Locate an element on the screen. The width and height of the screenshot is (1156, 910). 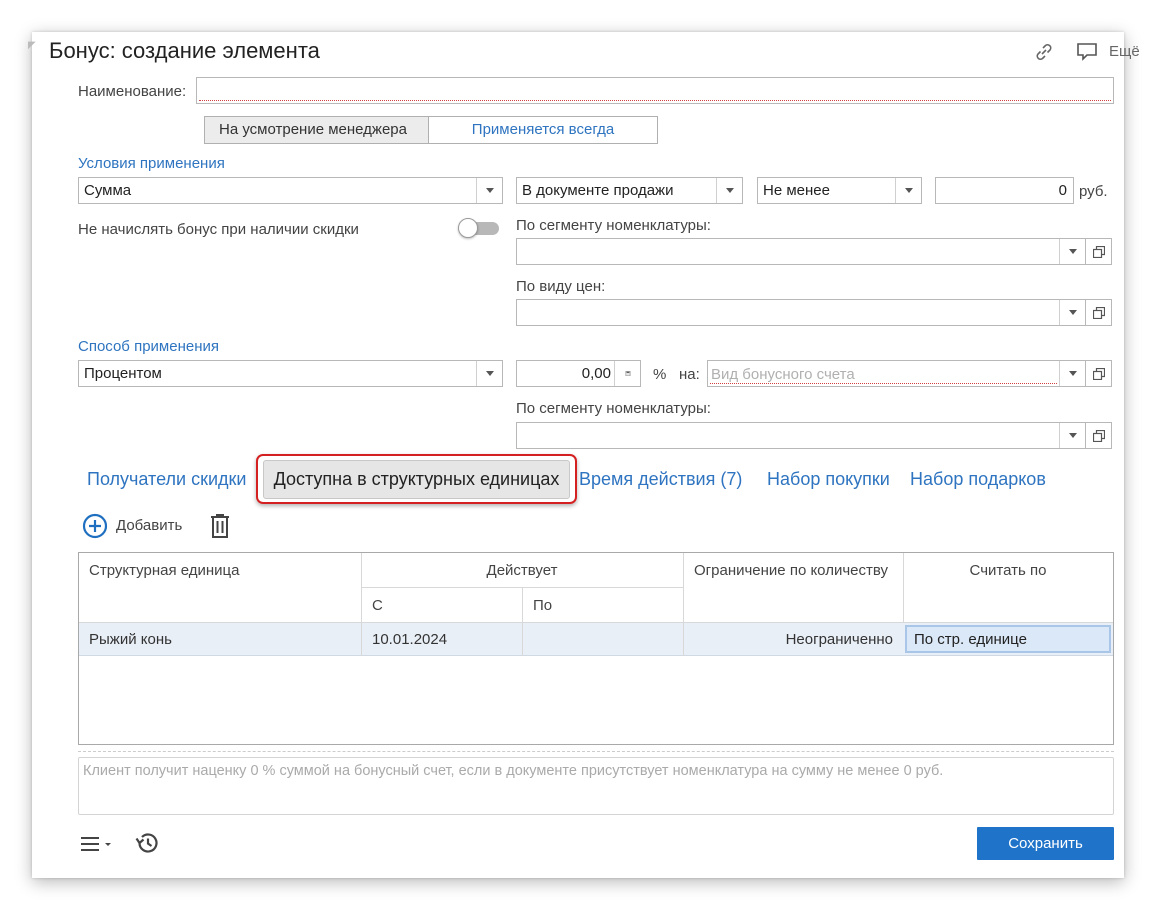
cell-count-by: По стр. единице is located at coordinates (970, 639).